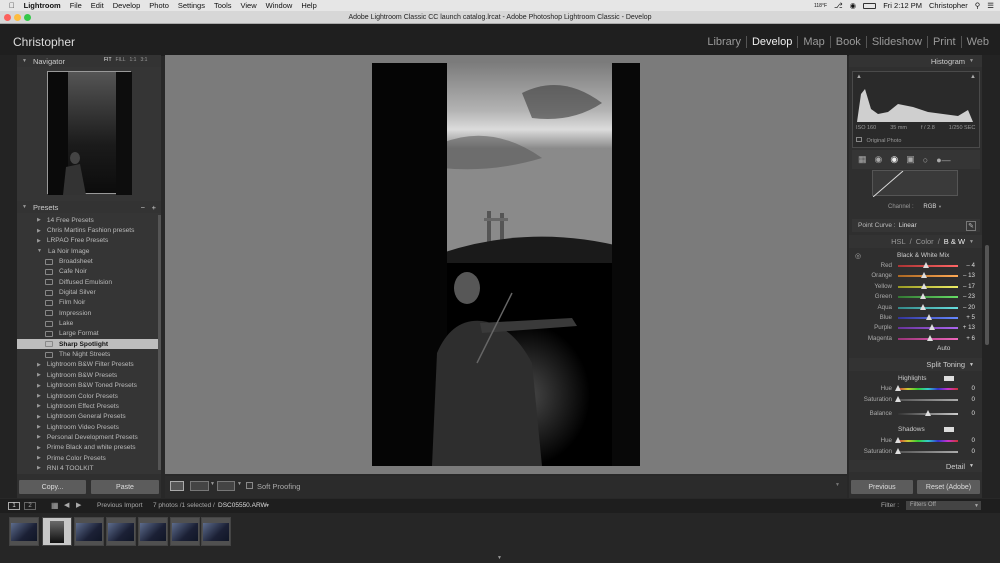  Describe the element at coordinates (89, 417) in the screenshot. I see `preset-folder: ▶ Lightroom General Presets` at that location.